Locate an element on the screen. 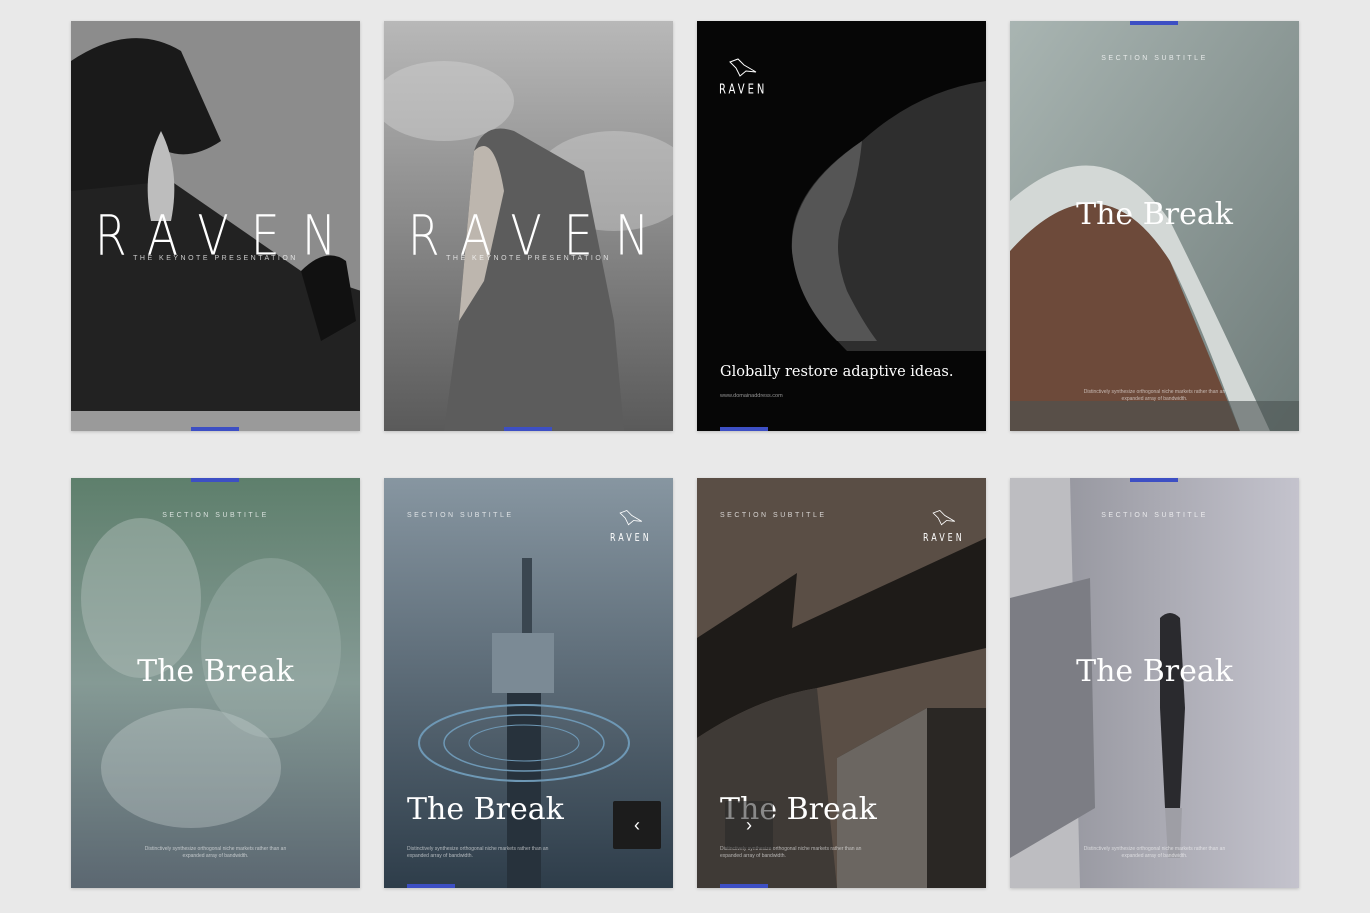  slide-tagline: Globally restore adaptive ideas. is located at coordinates (837, 372).